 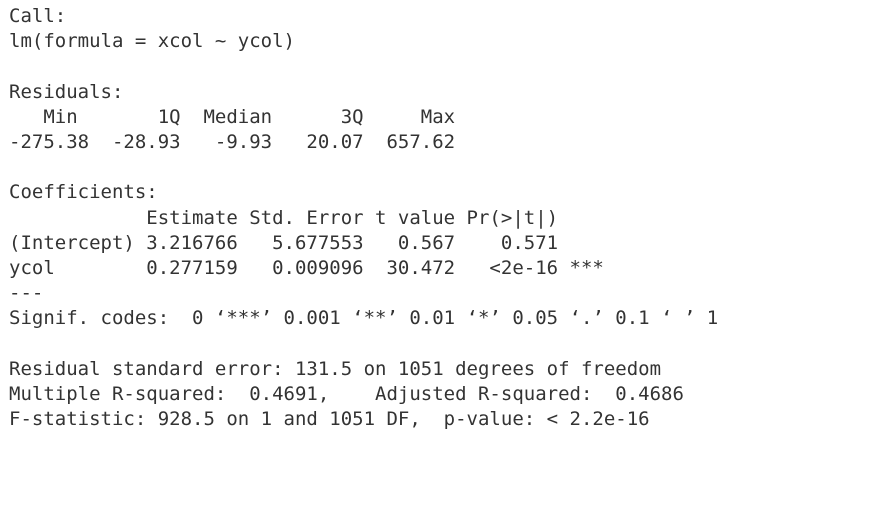 I want to click on coefficient-row-ycol: ycol 0.277159 0.009096 30.472 <2e-16 ***, so click(x=306, y=267).